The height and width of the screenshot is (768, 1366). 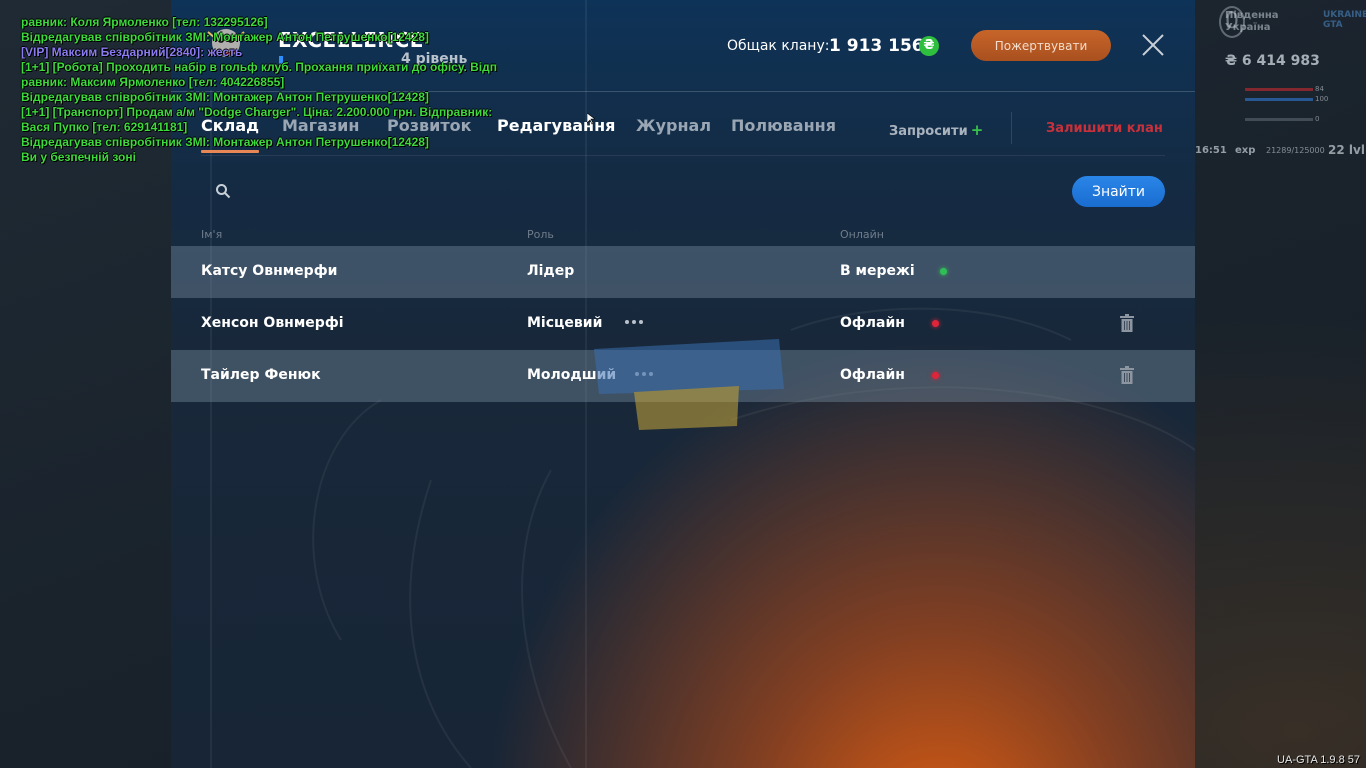 I want to click on hud-time: 16:51, so click(x=1211, y=150).